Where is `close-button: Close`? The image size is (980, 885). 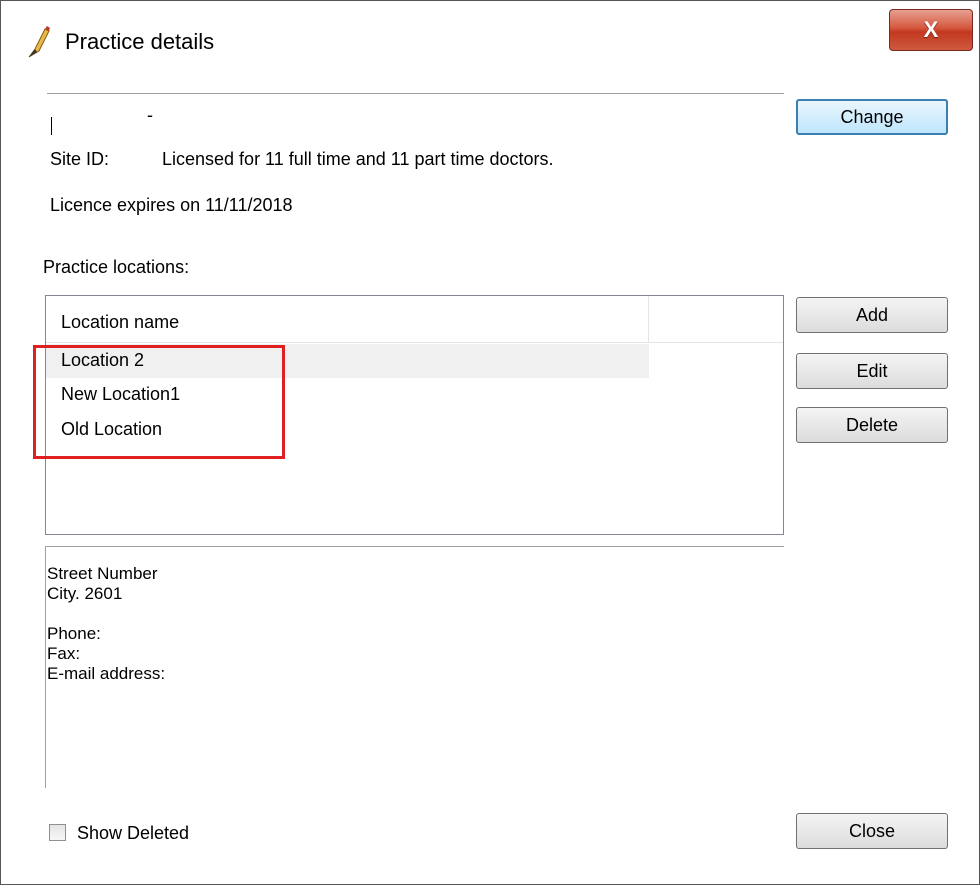
close-button: Close is located at coordinates (872, 831).